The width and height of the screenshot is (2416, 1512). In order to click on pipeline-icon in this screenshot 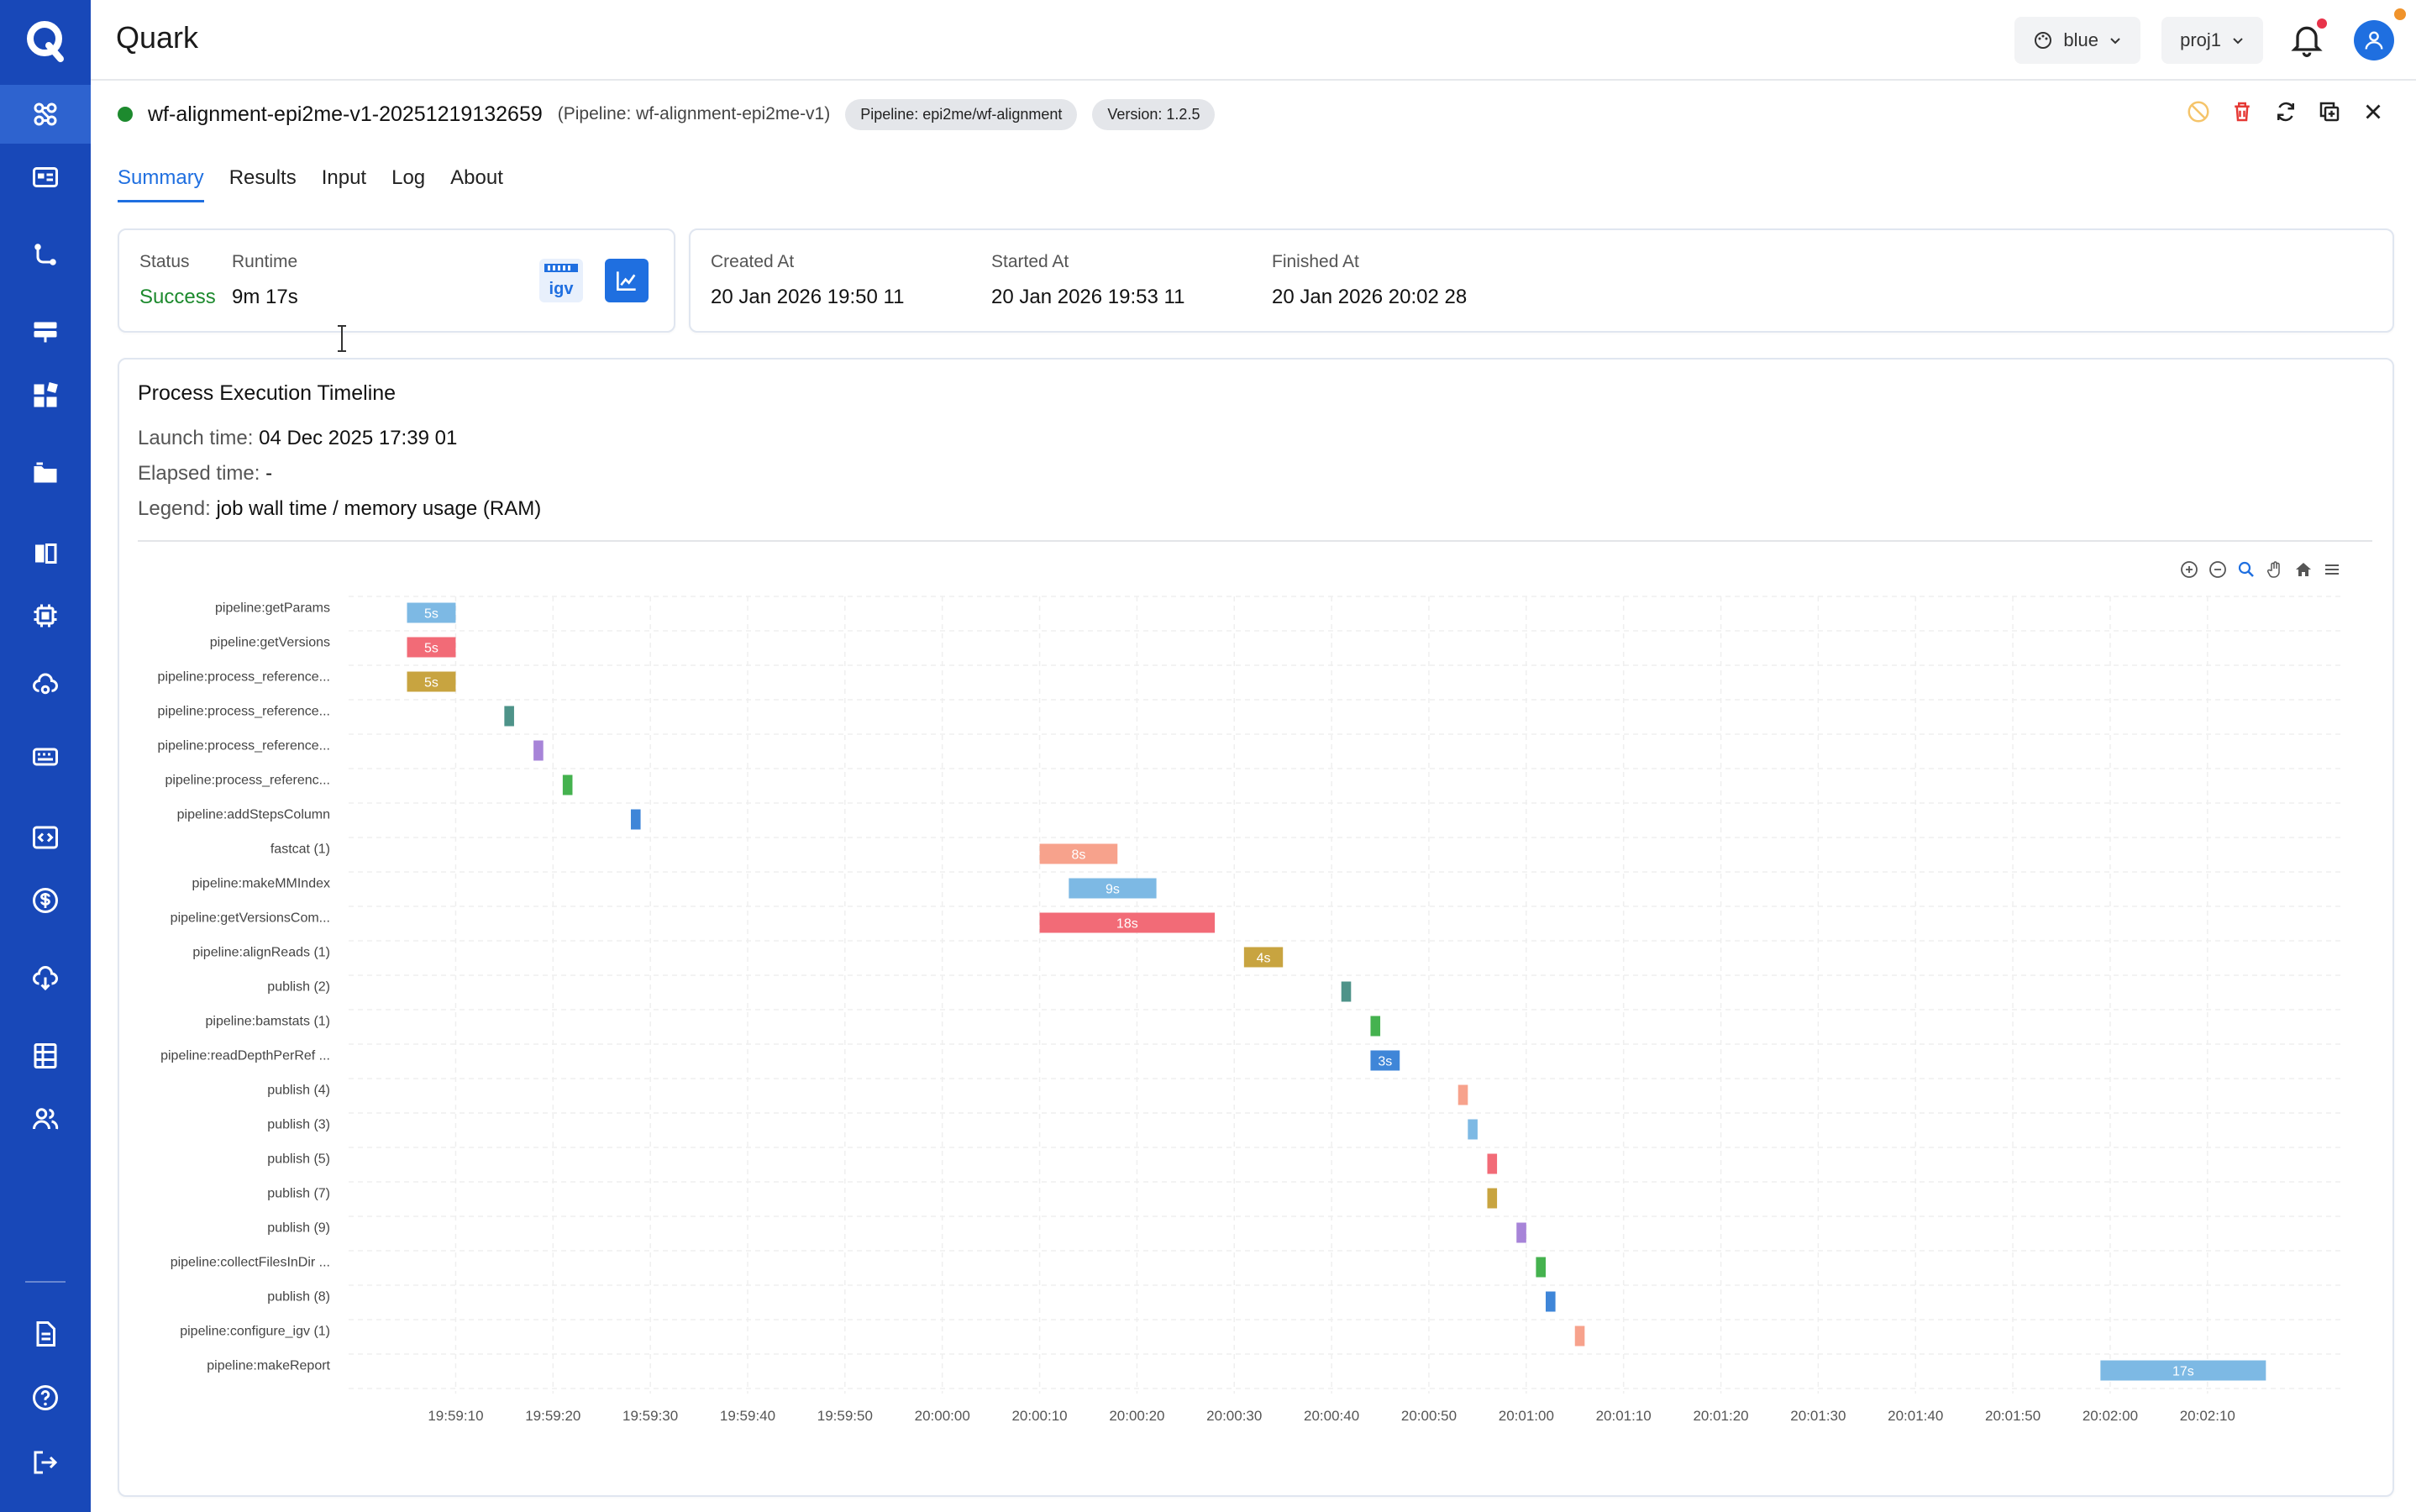, I will do `click(45, 254)`.